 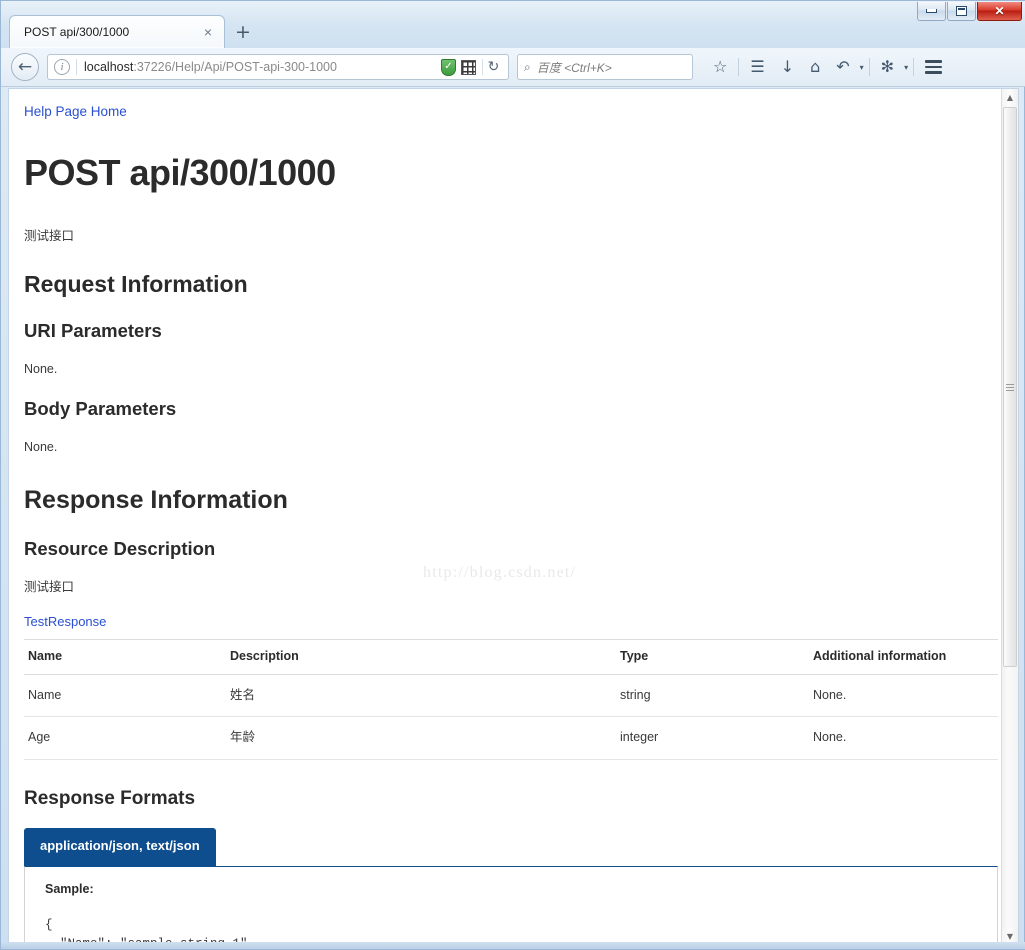 I want to click on help-page-home-link: Help Page Home, so click(x=75, y=112).